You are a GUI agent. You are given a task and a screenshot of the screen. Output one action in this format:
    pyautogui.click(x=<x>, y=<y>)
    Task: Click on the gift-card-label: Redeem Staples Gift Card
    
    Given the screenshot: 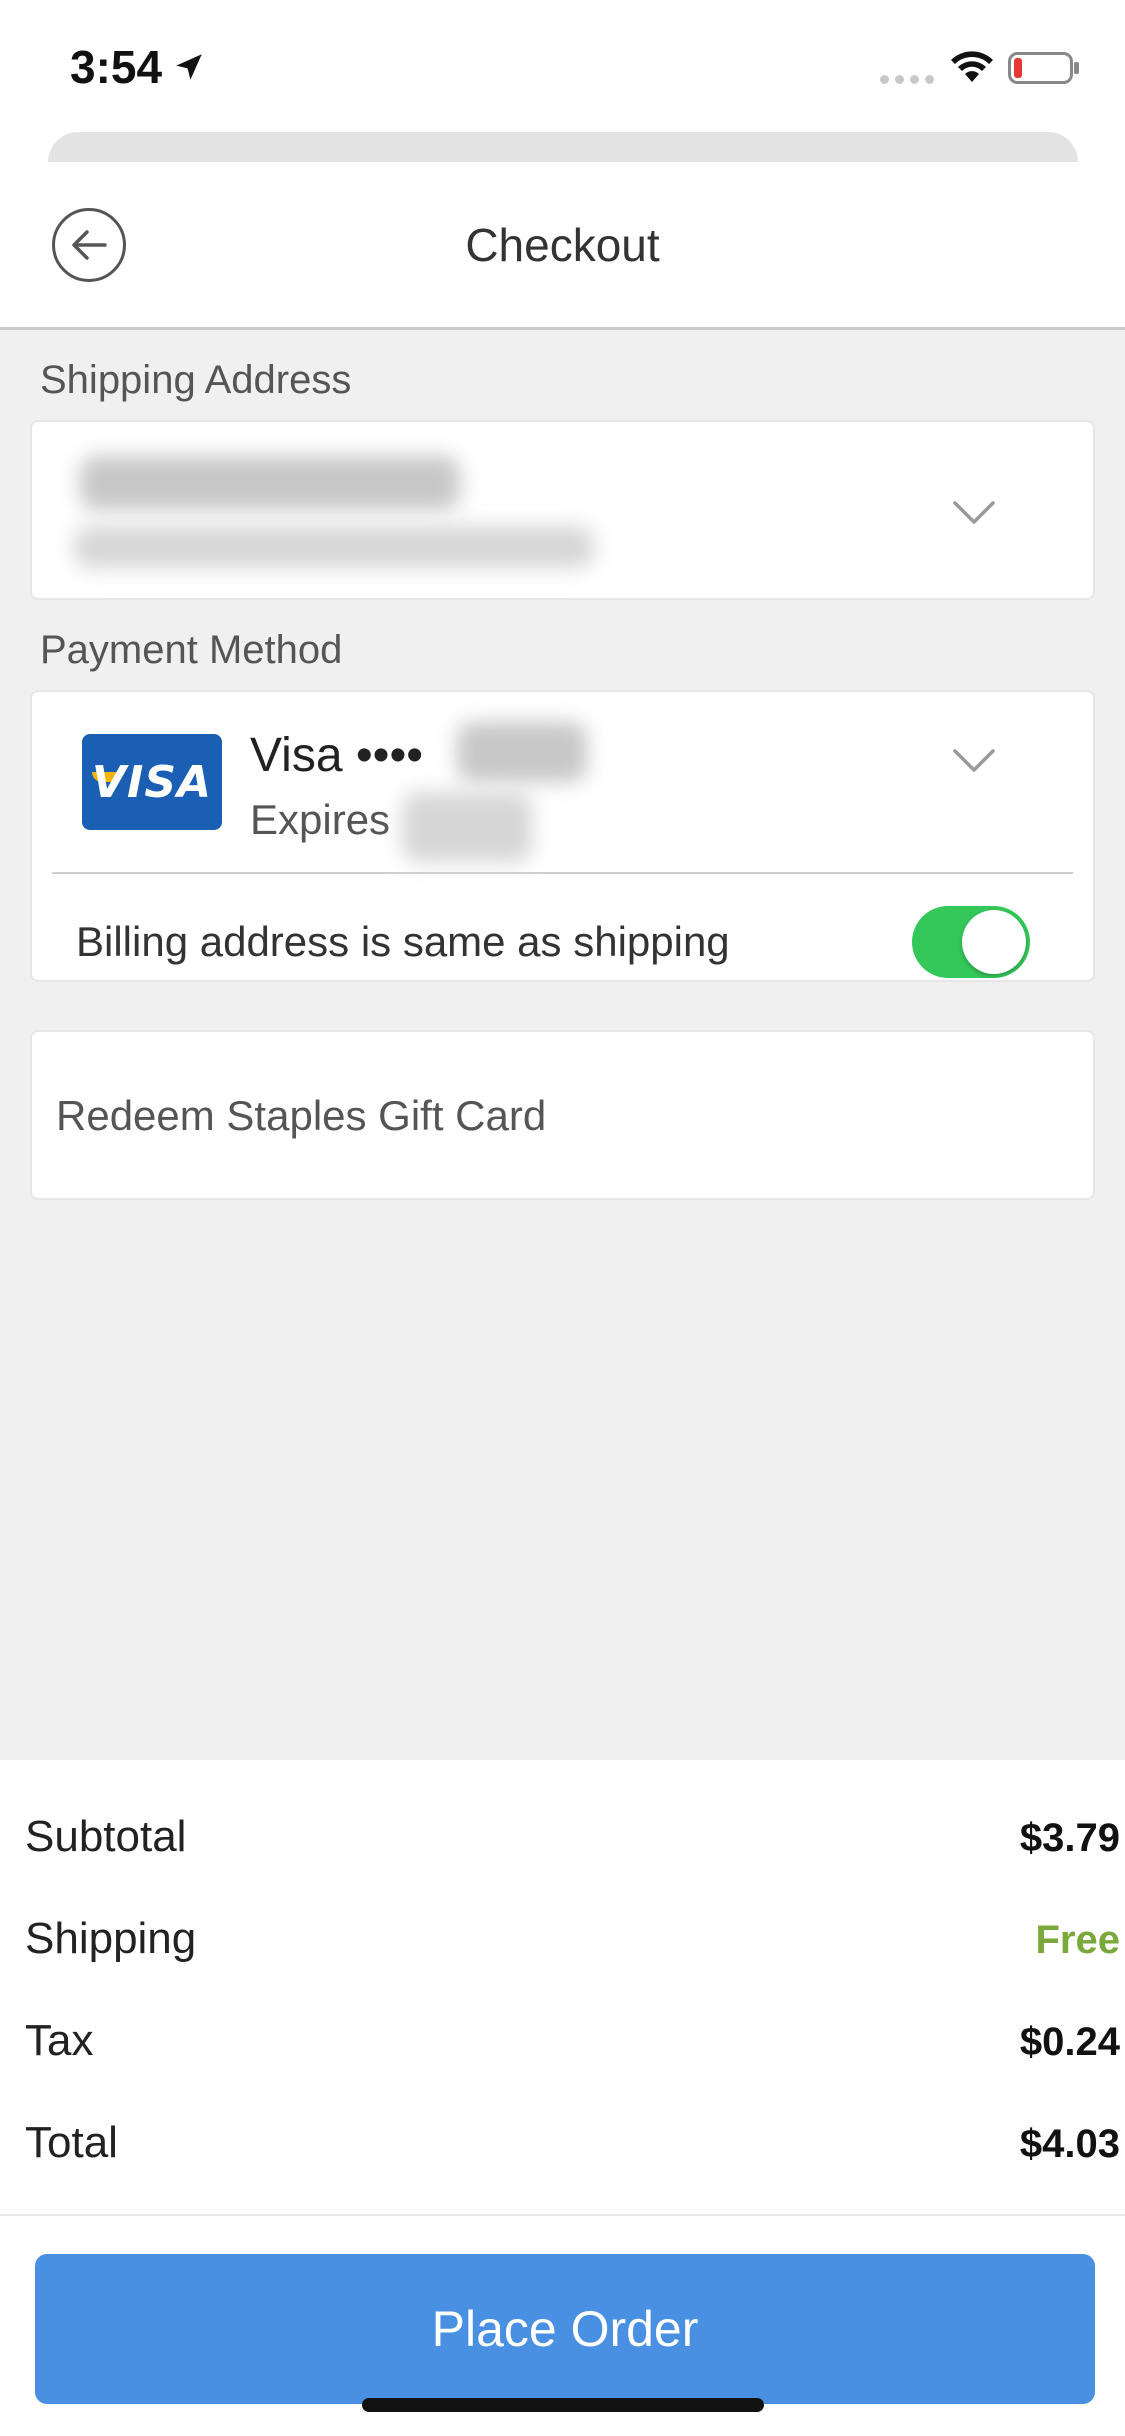 What is the action you would take?
    pyautogui.click(x=301, y=1115)
    